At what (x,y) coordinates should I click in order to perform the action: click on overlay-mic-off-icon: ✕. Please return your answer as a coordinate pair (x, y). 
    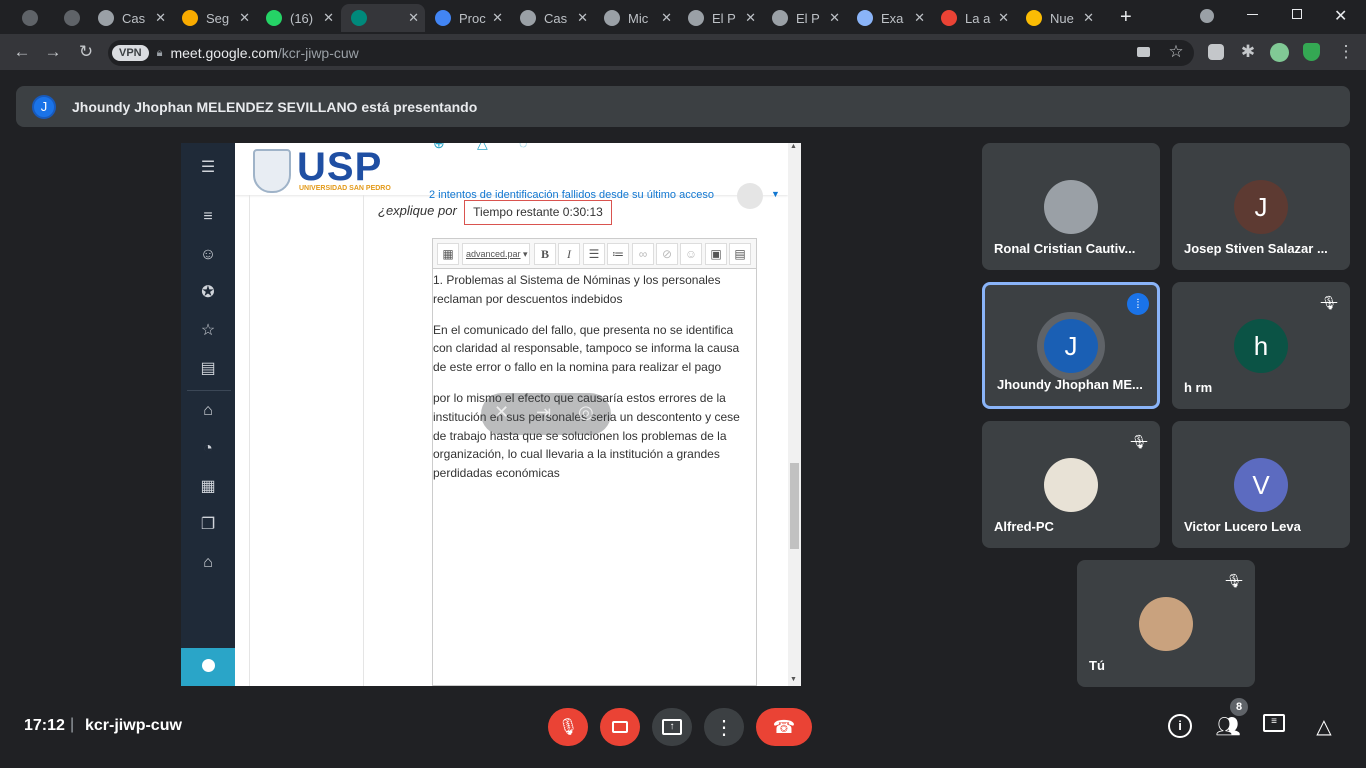
    Looking at the image, I should click on (501, 412).